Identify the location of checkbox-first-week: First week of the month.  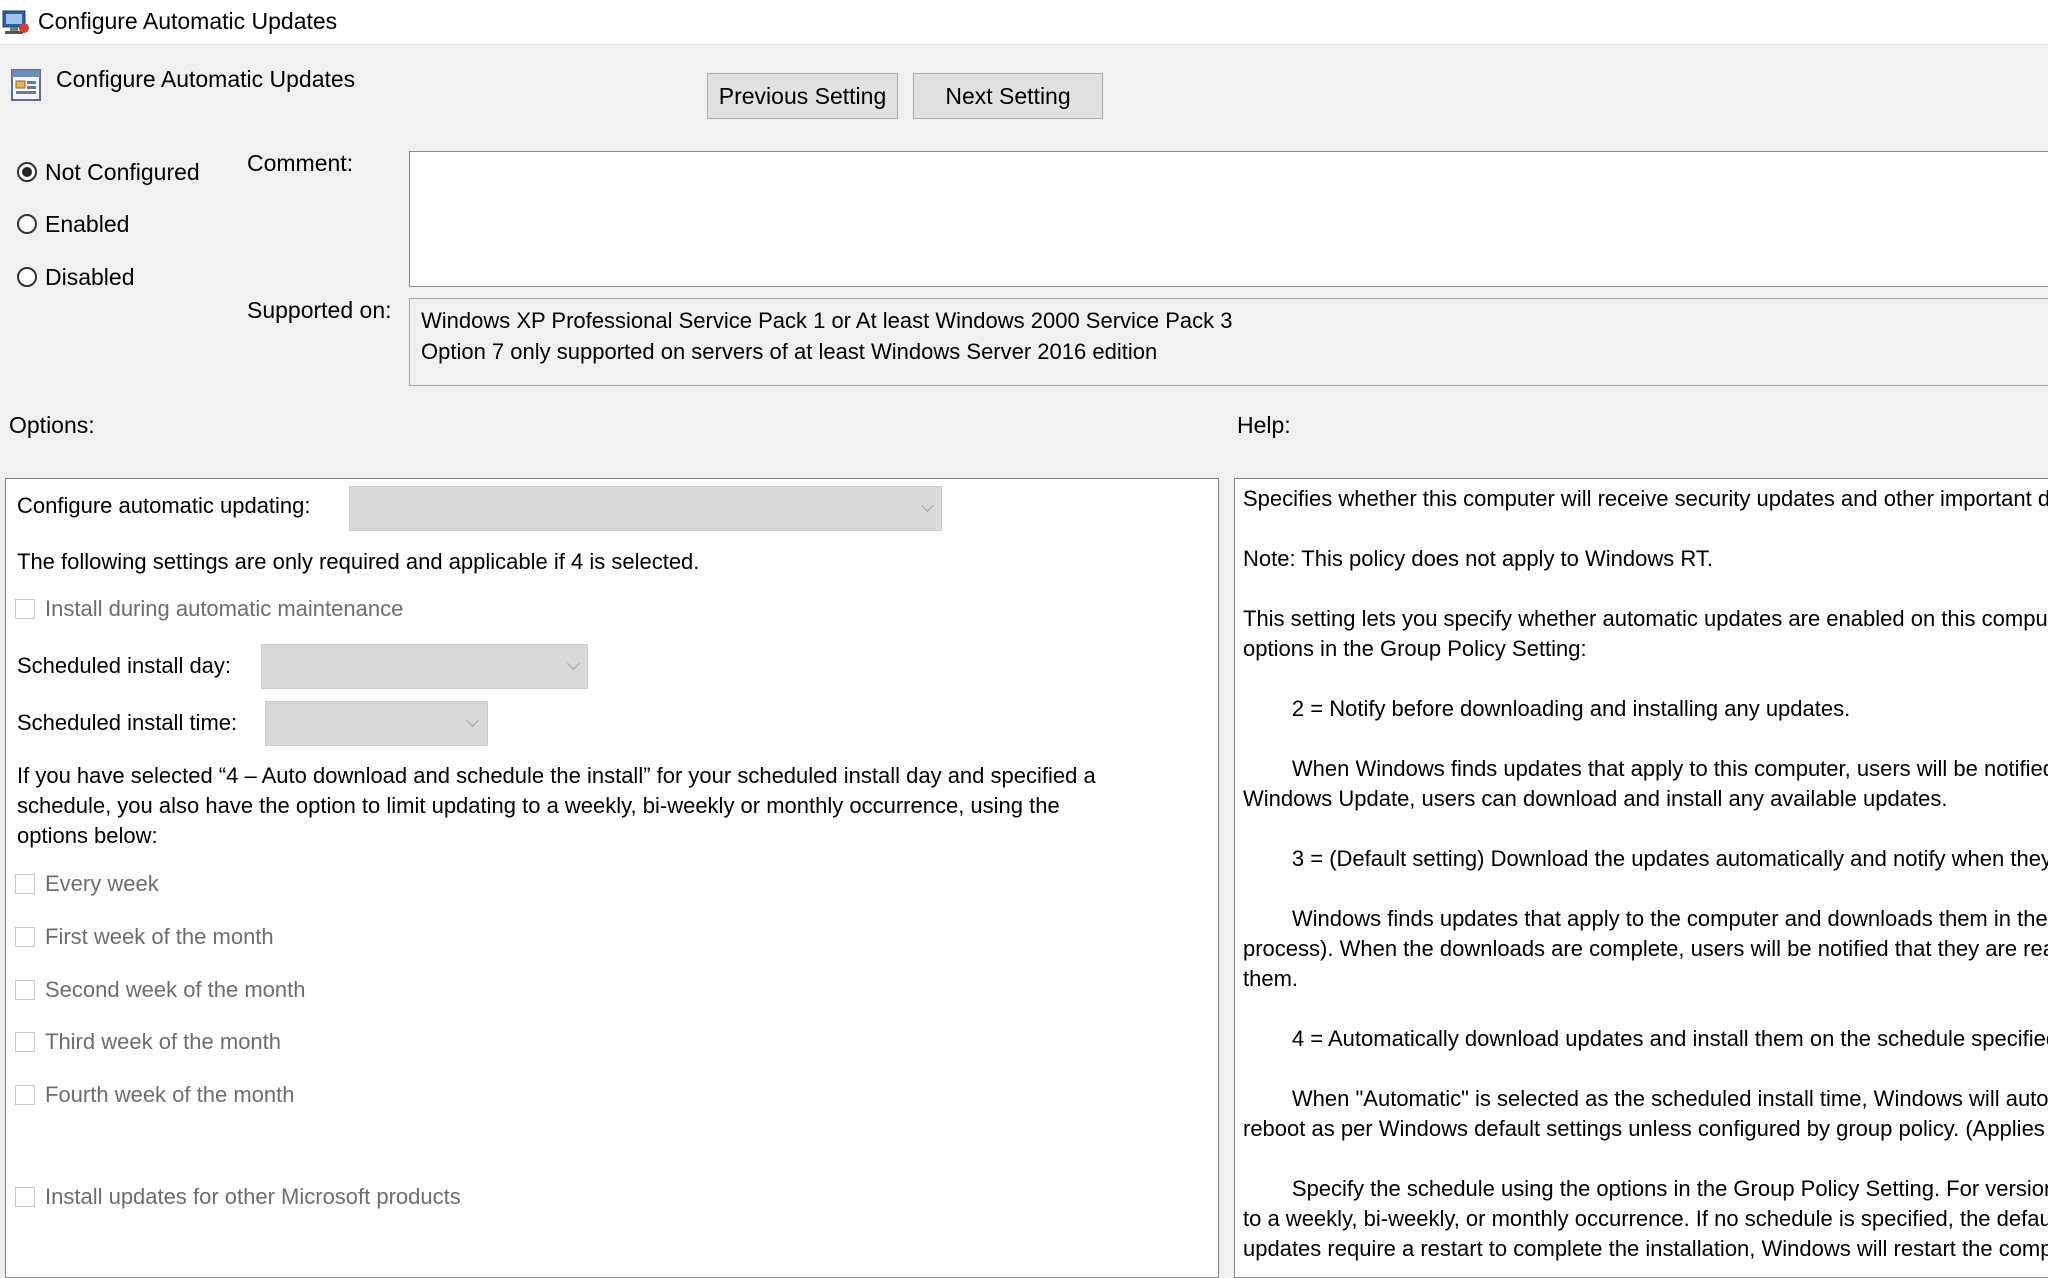
(144, 937).